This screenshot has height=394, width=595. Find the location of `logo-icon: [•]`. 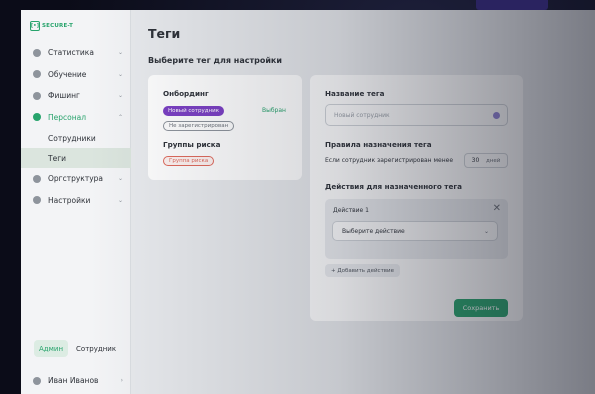

logo-icon: [•] is located at coordinates (35, 26).